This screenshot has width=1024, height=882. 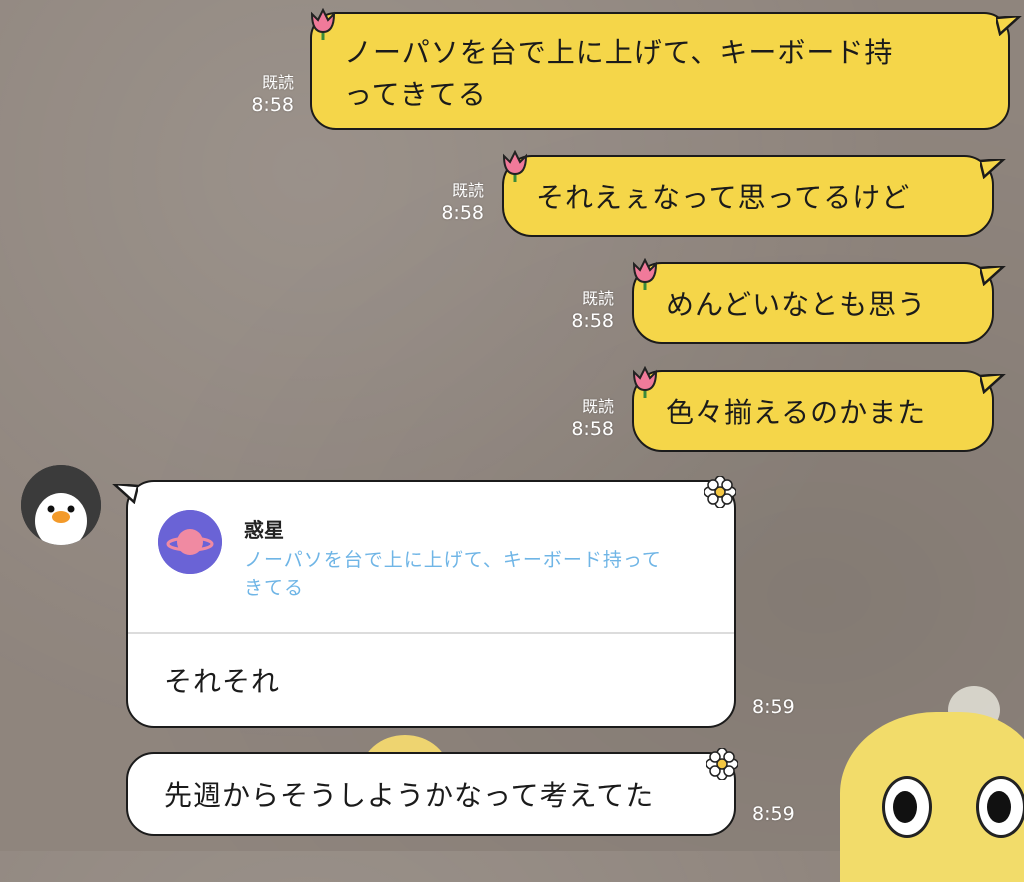 I want to click on message-text: 先週からそうしようかなって考えてた, so click(x=409, y=795).